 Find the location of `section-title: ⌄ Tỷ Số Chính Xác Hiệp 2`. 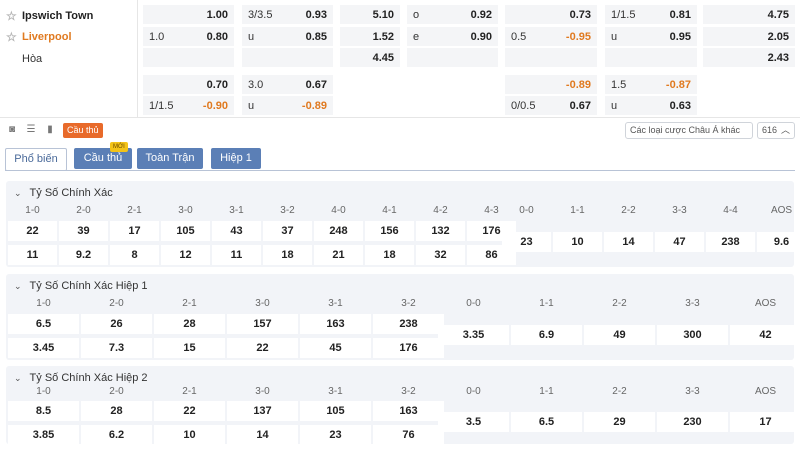

section-title: ⌄ Tỷ Số Chính Xác Hiệp 2 is located at coordinates (81, 378).